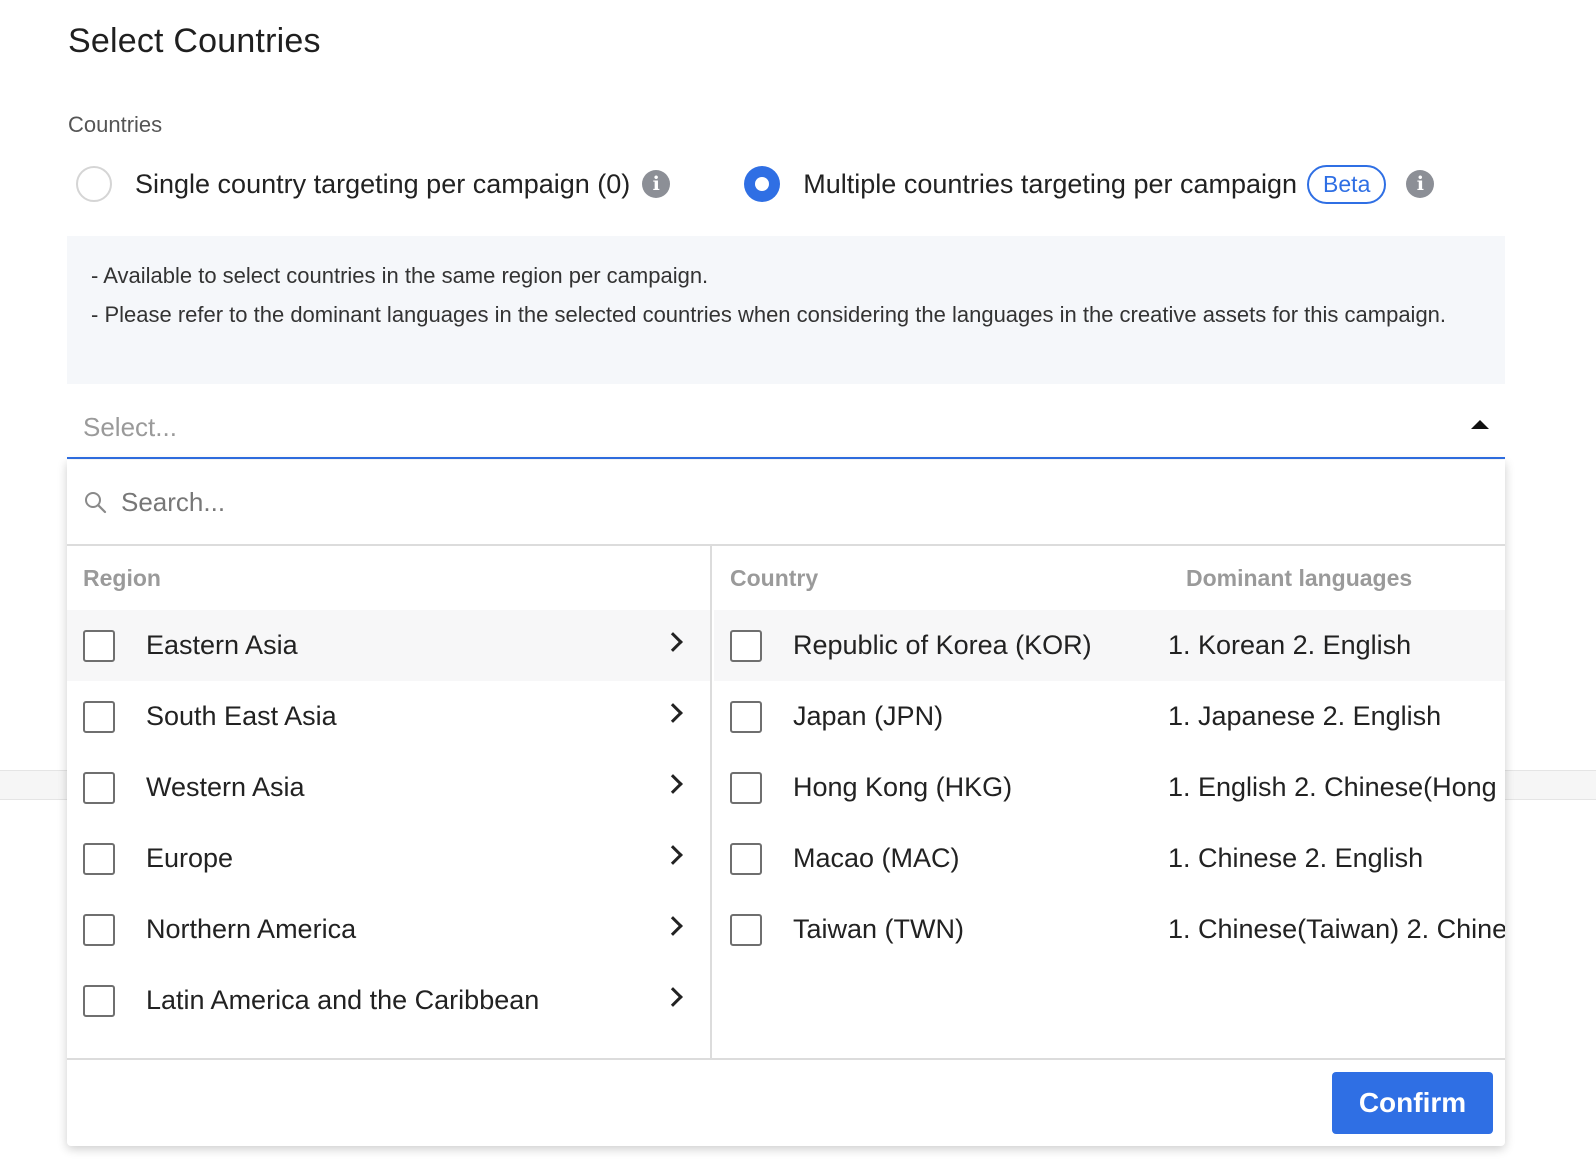 This screenshot has width=1596, height=1170. Describe the element at coordinates (979, 645) in the screenshot. I see `country-name: Republic of Korea (KOR)` at that location.